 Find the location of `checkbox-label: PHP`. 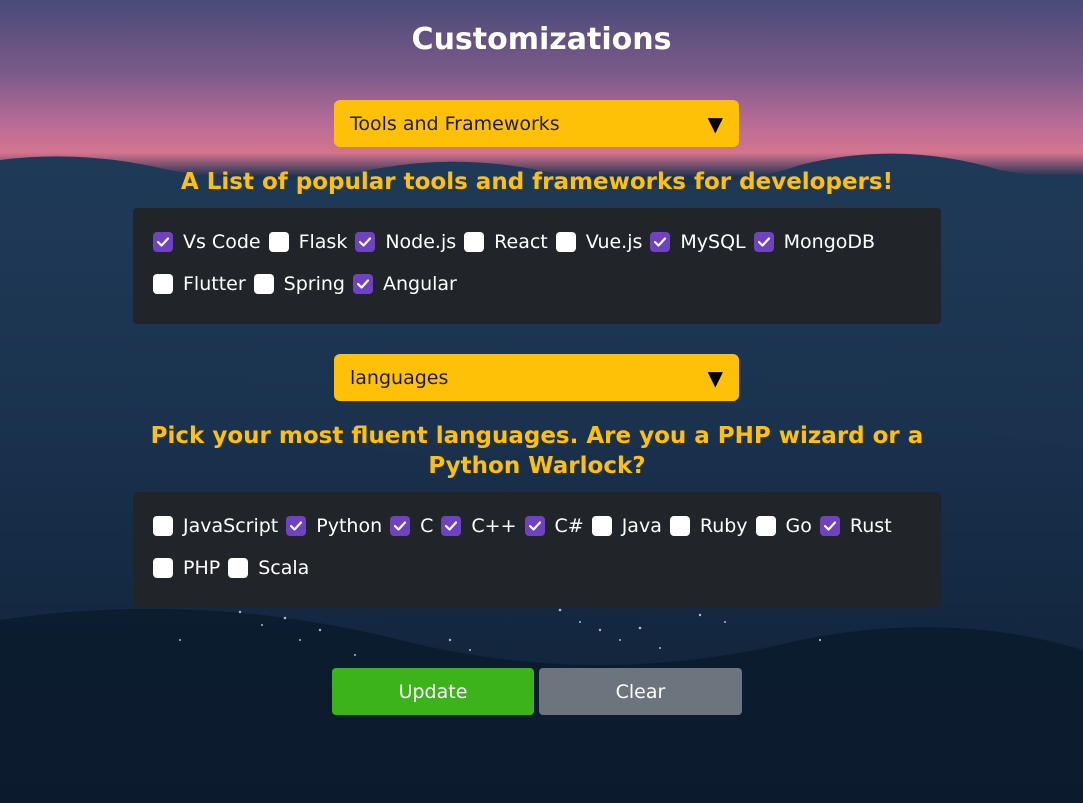

checkbox-label: PHP is located at coordinates (202, 568).